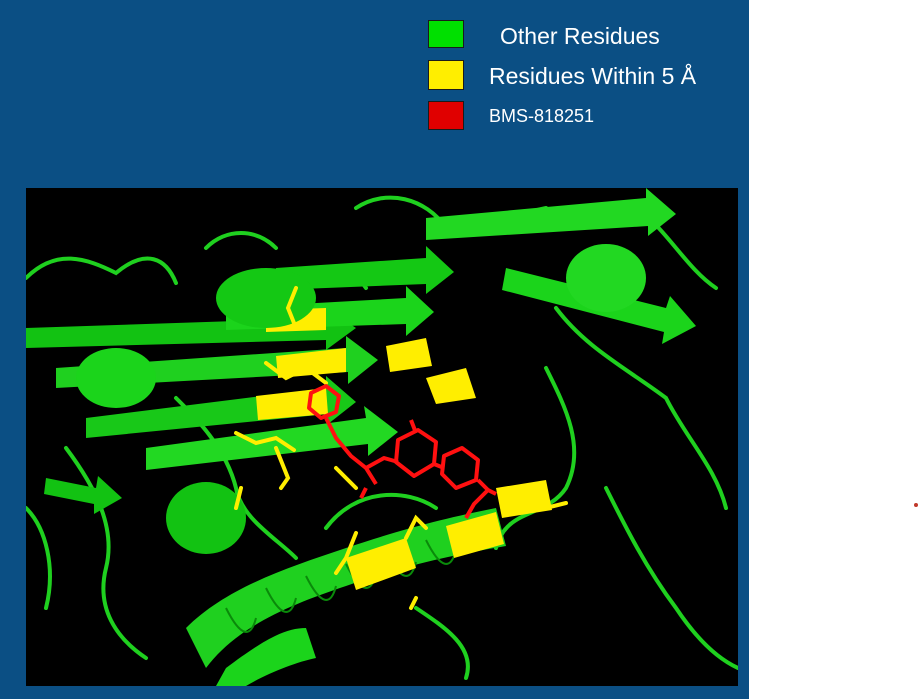 The image size is (921, 699). Describe the element at coordinates (446, 75) in the screenshot. I see `yellow-swatch` at that location.